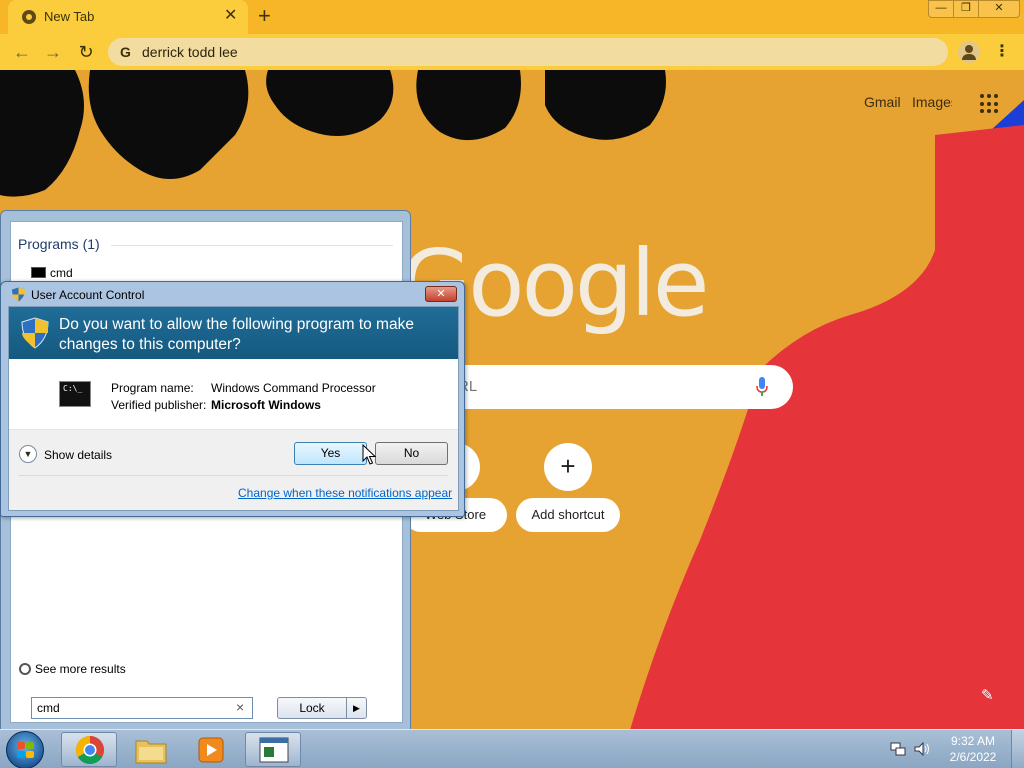 This screenshot has width=1024, height=768. What do you see at coordinates (73, 388) in the screenshot?
I see `cmd-icon-text: C:\_` at bounding box center [73, 388].